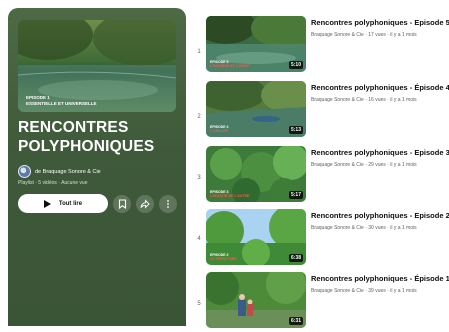 Image resolution: width=449 pixels, height=332 pixels. I want to click on playlist-owner: de Braquage Sonore & Cie, so click(59, 171).